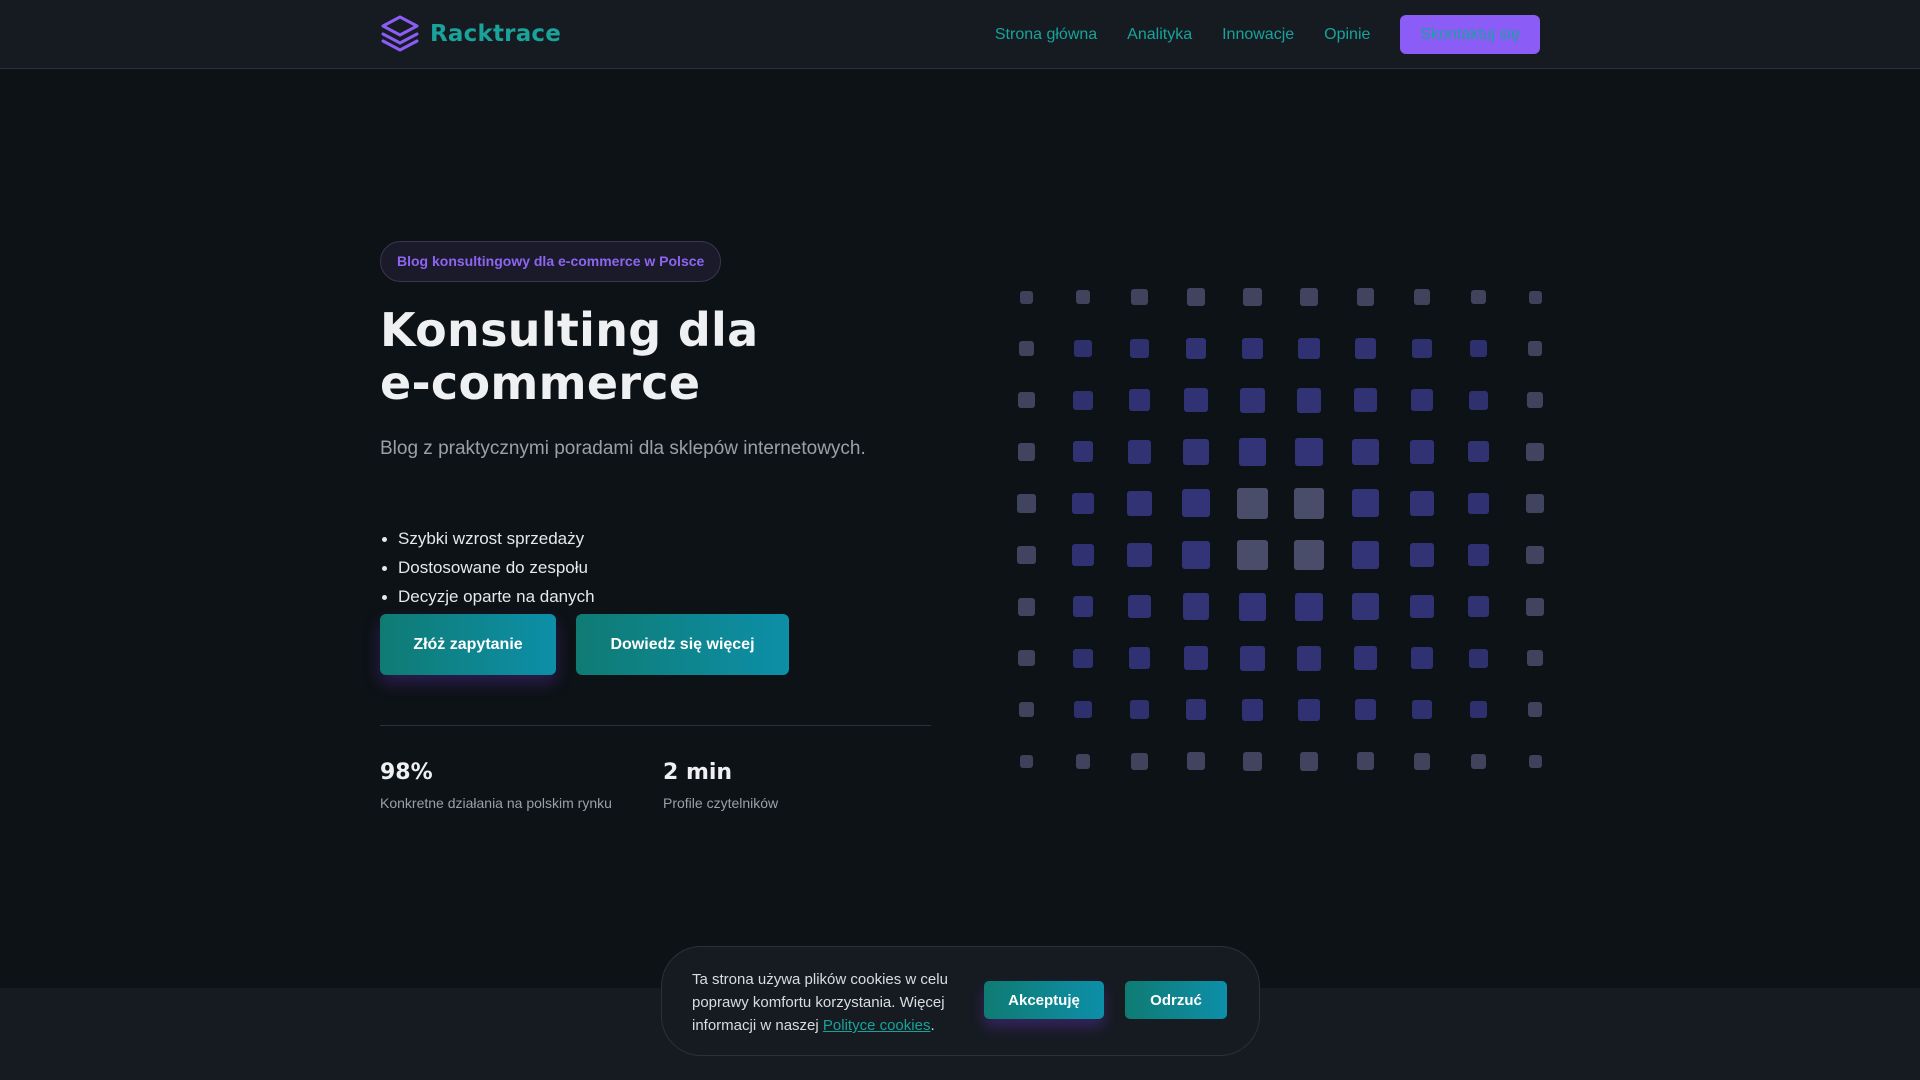 This screenshot has height=1080, width=1920. Describe the element at coordinates (698, 772) in the screenshot. I see `stat-value: 2 min` at that location.